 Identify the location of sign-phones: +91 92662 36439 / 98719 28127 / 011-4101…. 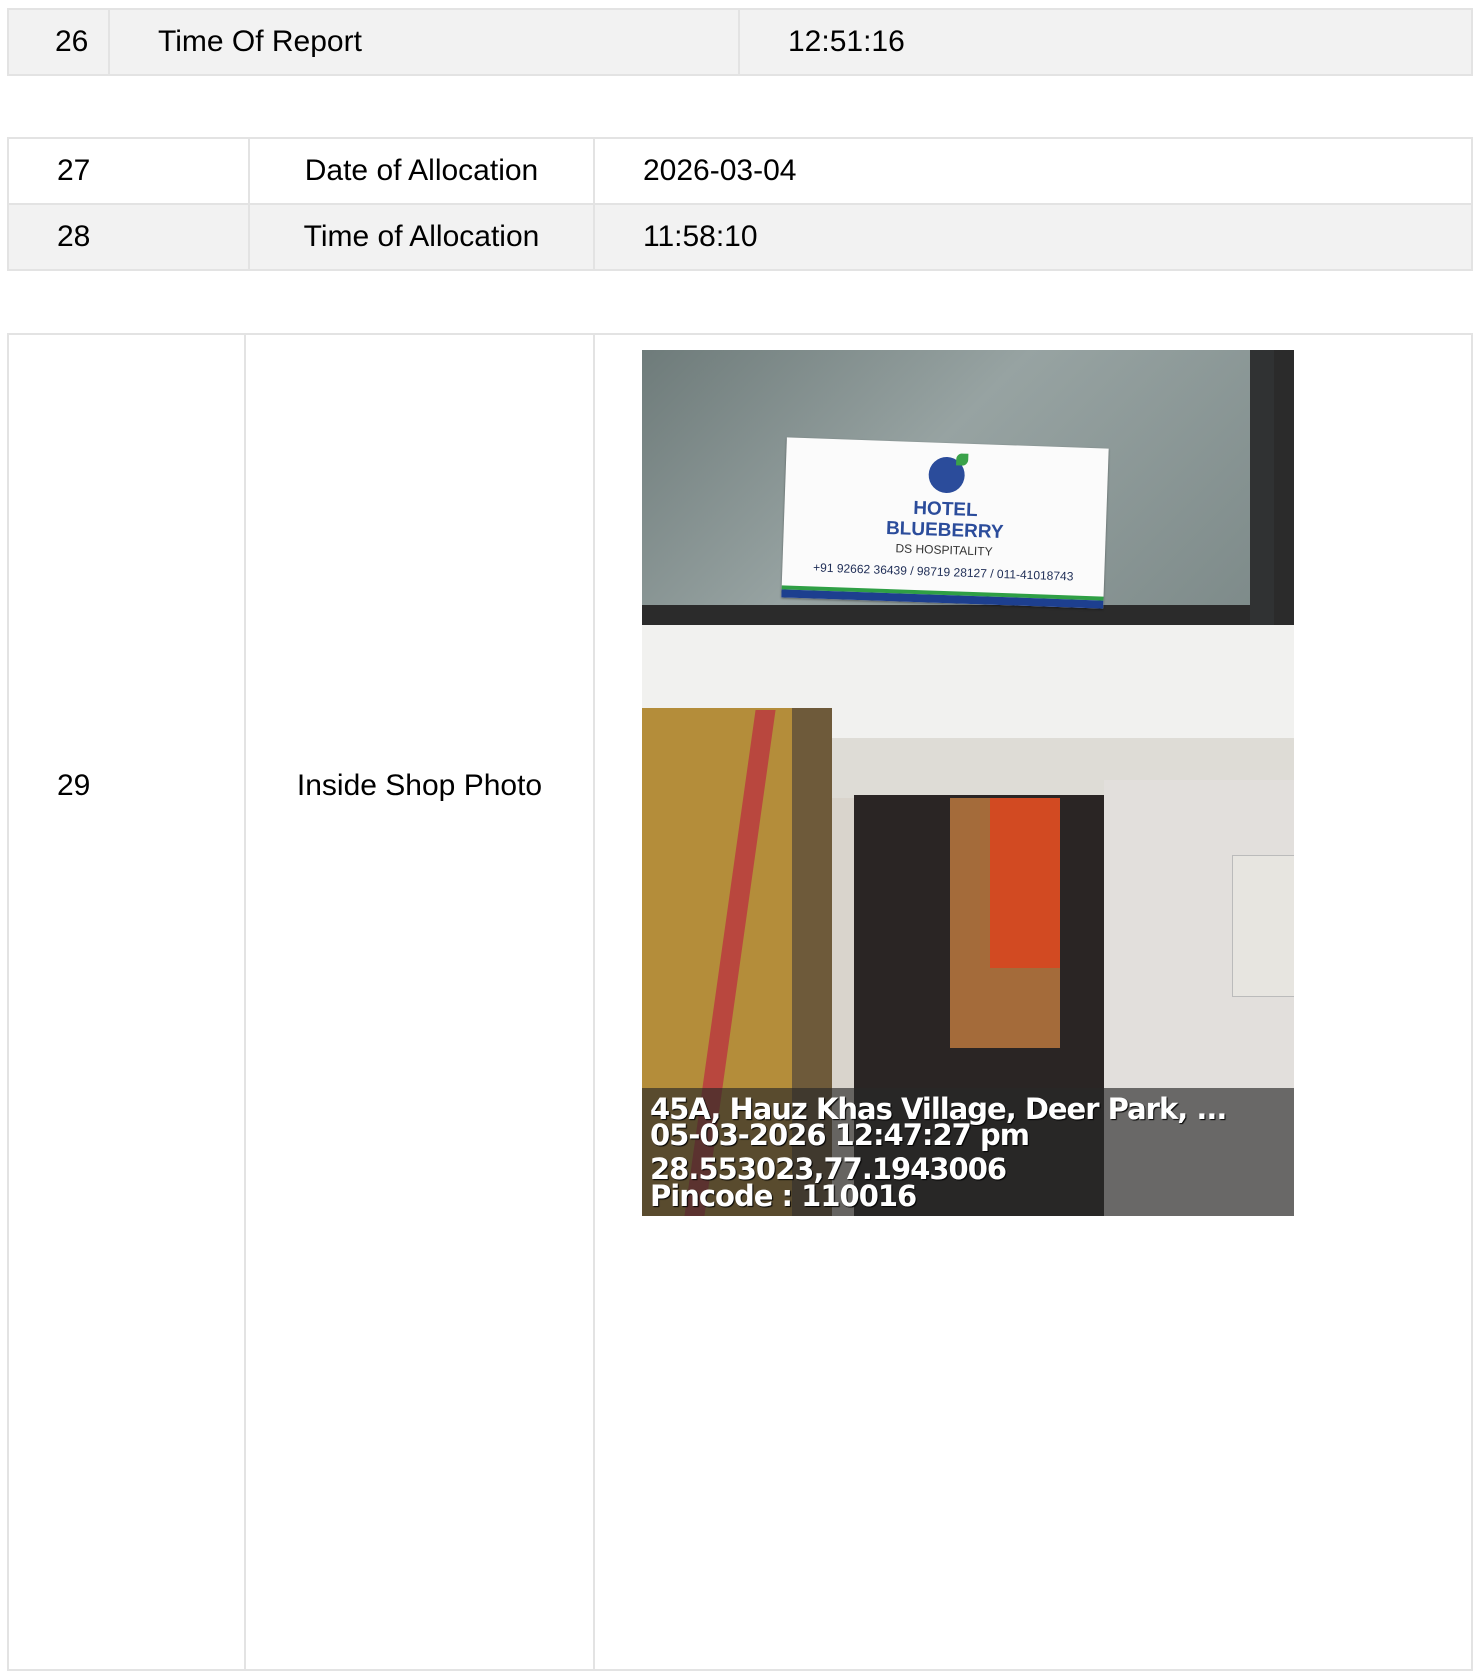
(943, 572).